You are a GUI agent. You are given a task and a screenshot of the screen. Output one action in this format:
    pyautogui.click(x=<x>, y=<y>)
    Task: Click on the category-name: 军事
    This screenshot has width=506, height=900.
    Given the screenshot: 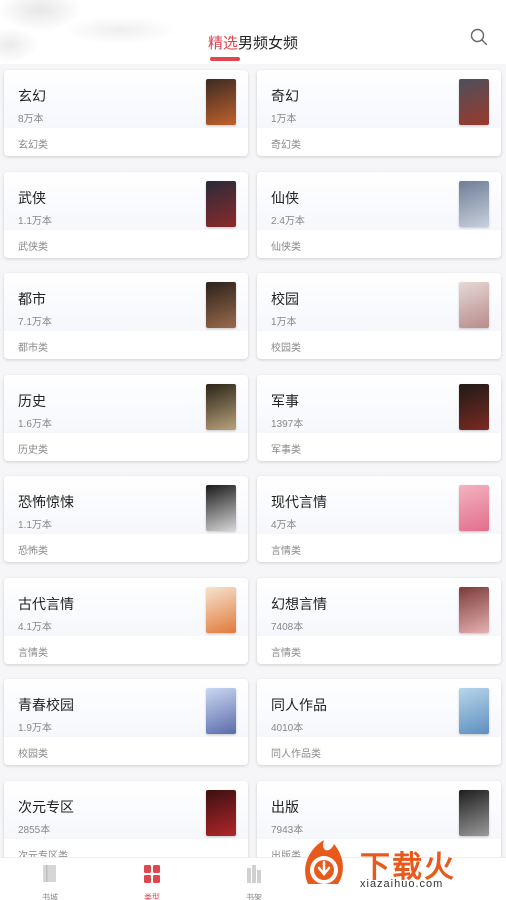 What is the action you would take?
    pyautogui.click(x=285, y=400)
    